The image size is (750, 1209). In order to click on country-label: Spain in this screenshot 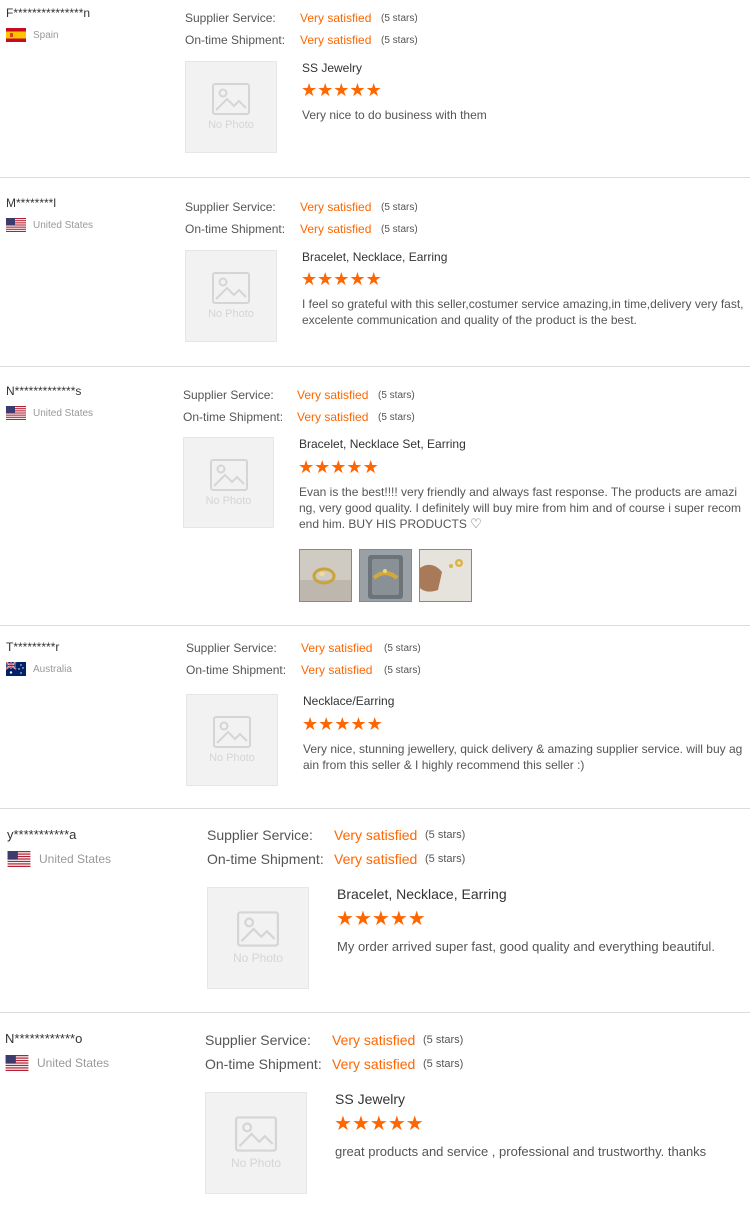, I will do `click(46, 35)`.